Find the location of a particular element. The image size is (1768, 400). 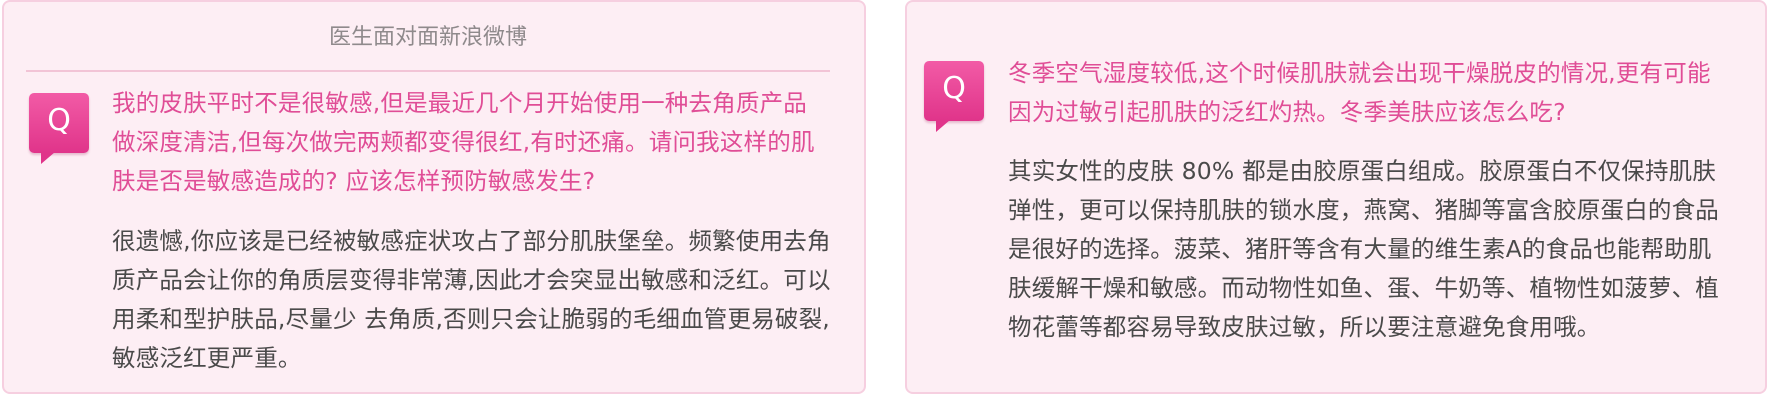

answer-line: 是很好的选择。菠菜、猪肝等含有大量的维生素A的食品也能帮助肌 is located at coordinates (1360, 249).